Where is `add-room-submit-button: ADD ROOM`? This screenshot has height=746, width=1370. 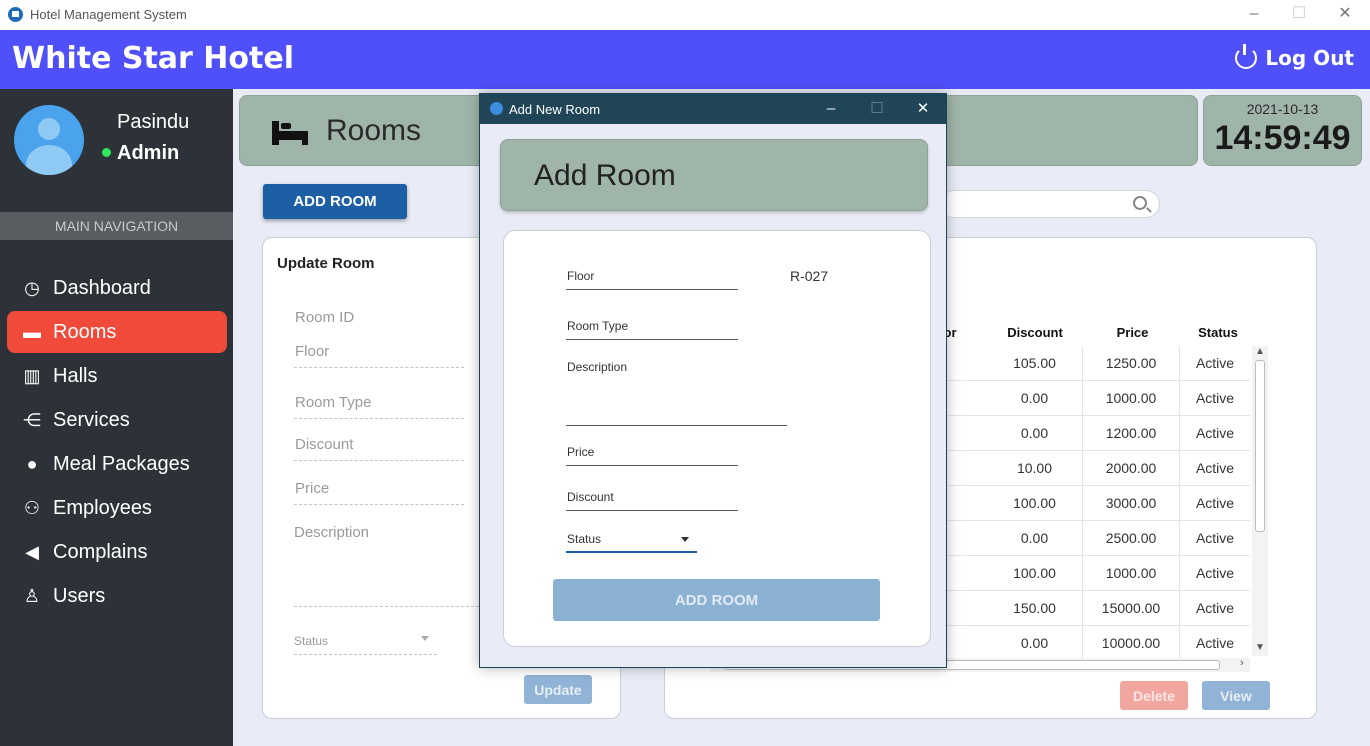 add-room-submit-button: ADD ROOM is located at coordinates (716, 600).